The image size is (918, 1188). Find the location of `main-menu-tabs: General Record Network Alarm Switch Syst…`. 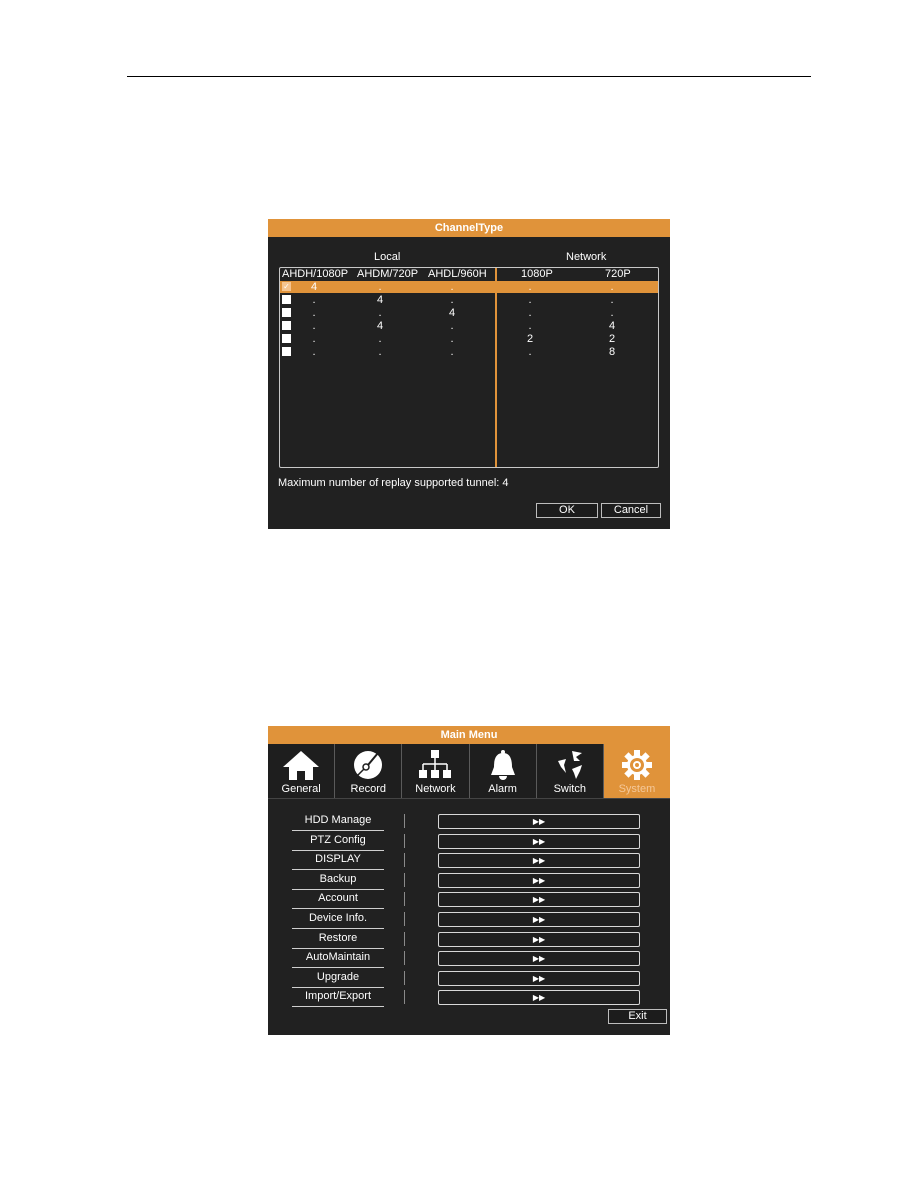

main-menu-tabs: General Record Network Alarm Switch Syst… is located at coordinates (469, 771).